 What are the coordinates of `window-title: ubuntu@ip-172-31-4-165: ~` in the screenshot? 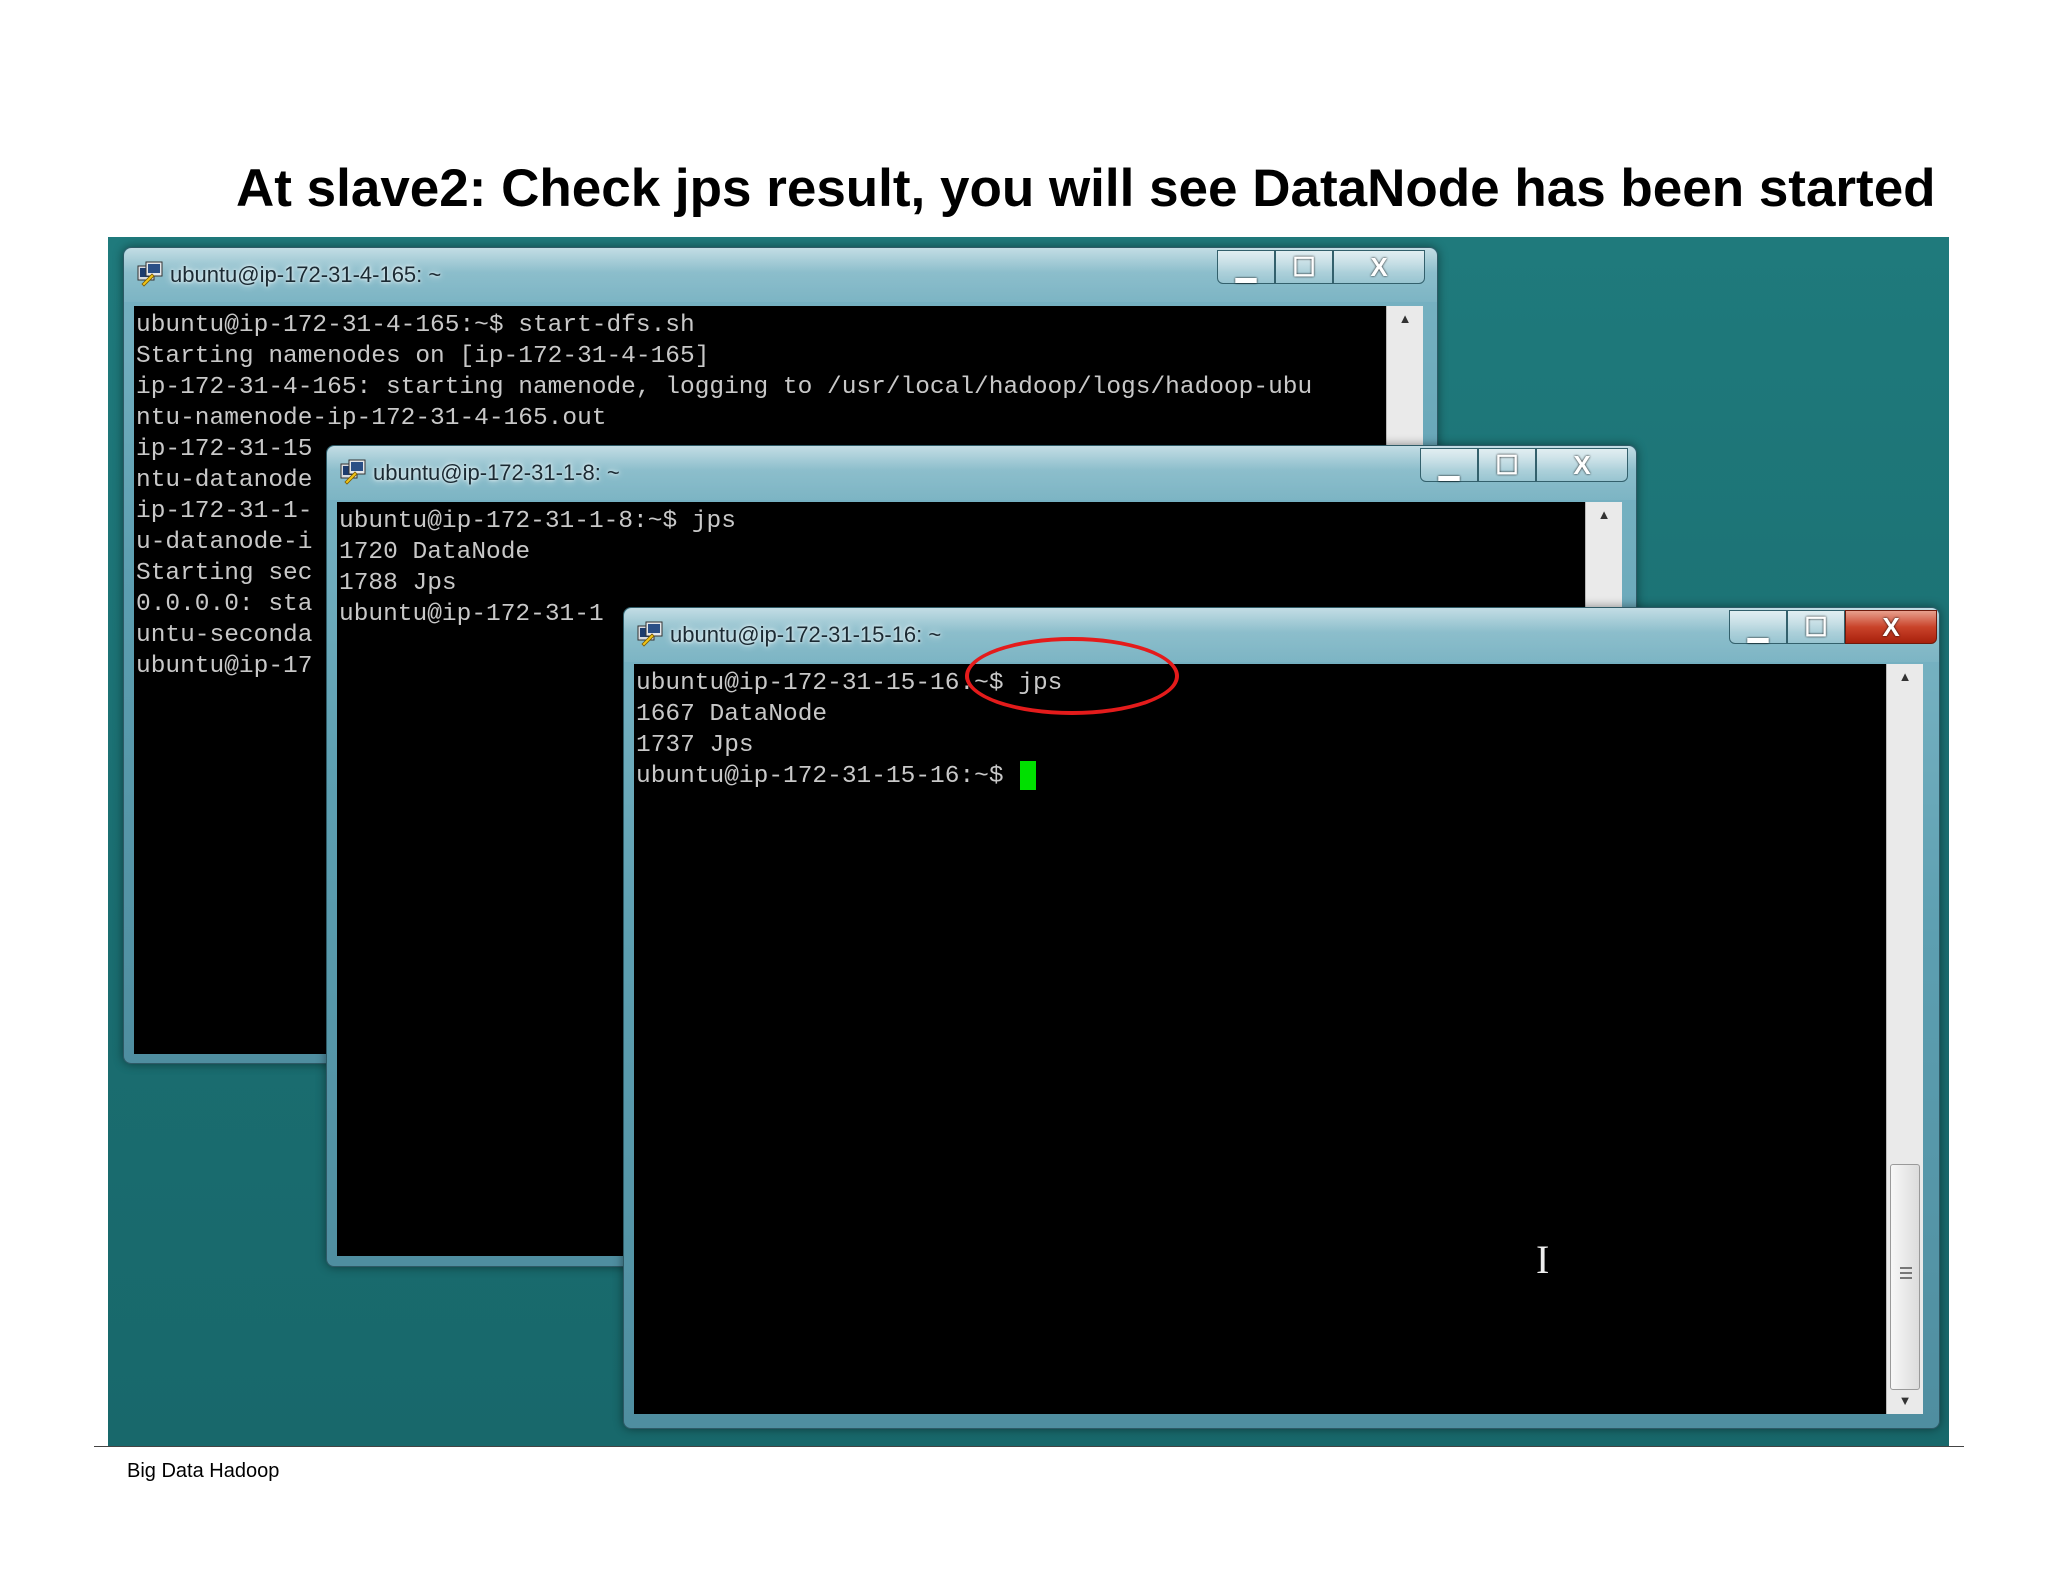 It's located at (306, 274).